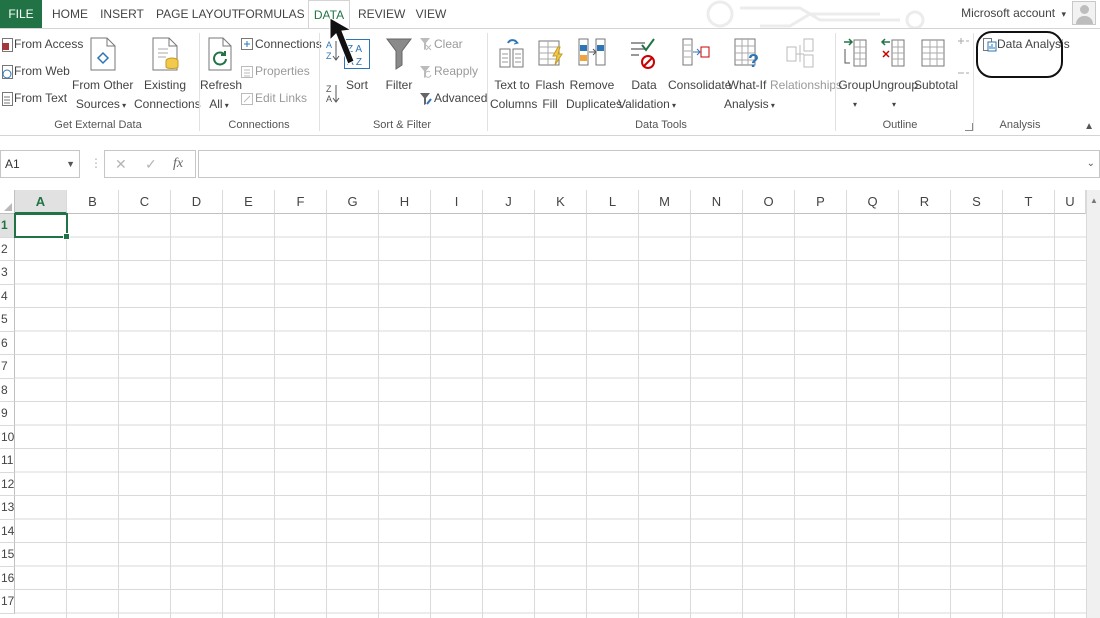 Image resolution: width=1100 pixels, height=618 pixels. I want to click on row-header-17: 17, so click(7, 602).